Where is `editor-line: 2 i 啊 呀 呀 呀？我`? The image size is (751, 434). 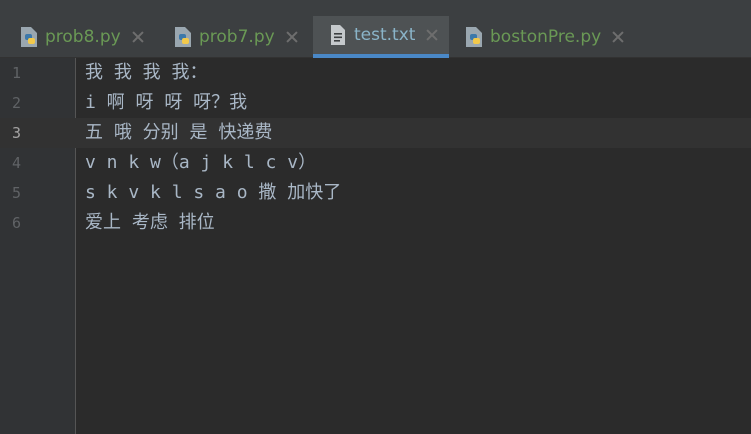 editor-line: 2 i 啊 呀 呀 呀？我 is located at coordinates (375, 103).